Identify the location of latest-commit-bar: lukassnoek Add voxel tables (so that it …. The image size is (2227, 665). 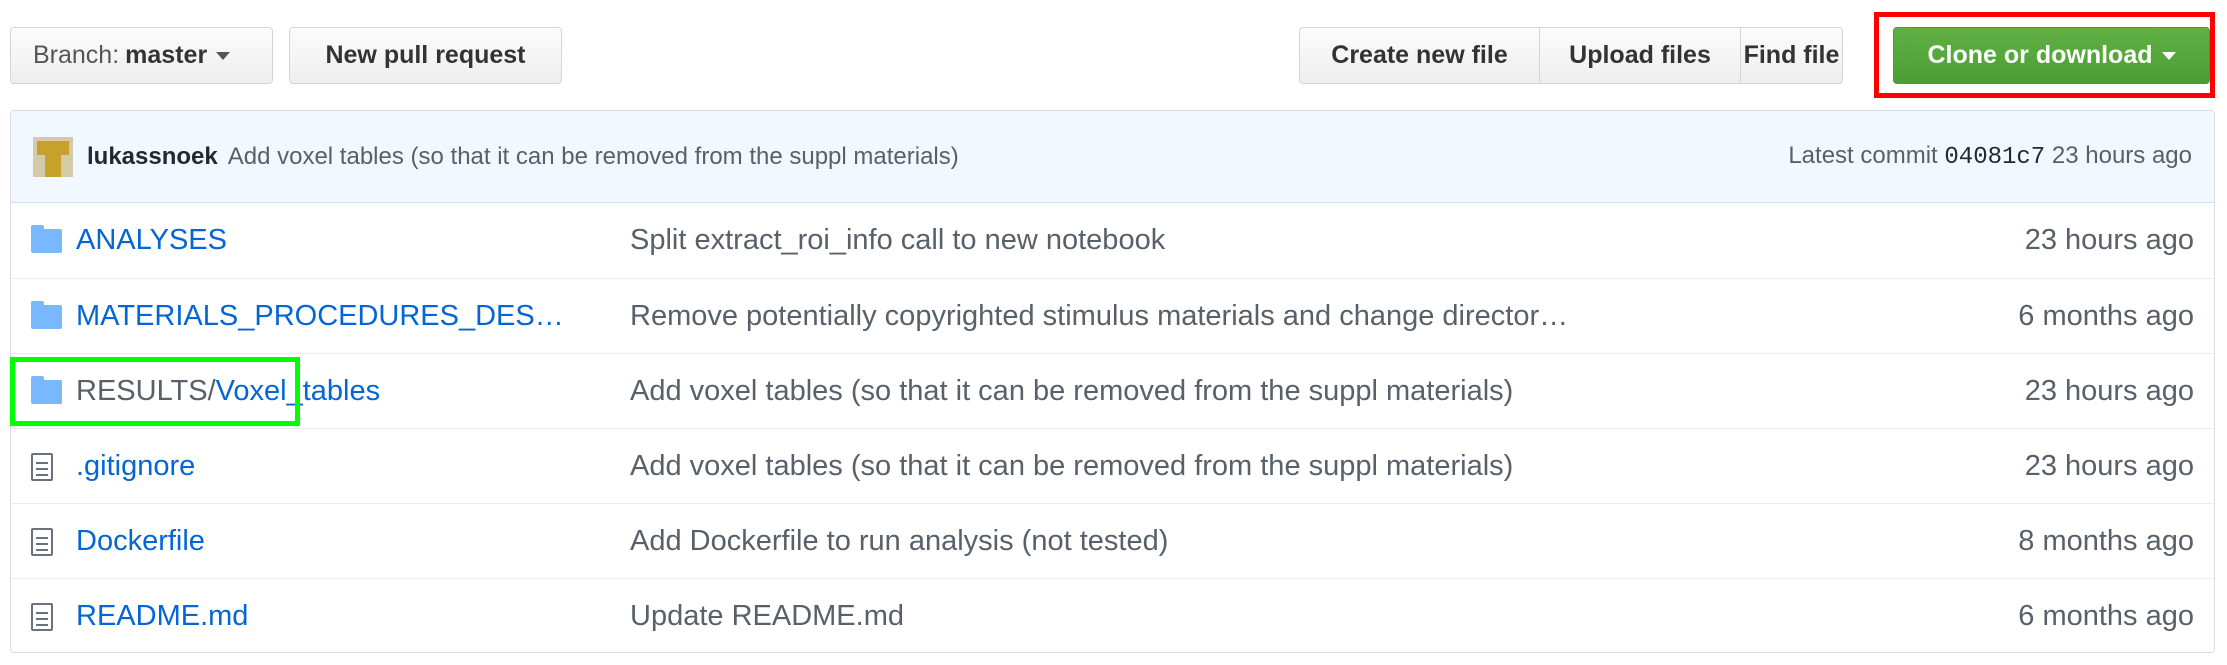
(1112, 157).